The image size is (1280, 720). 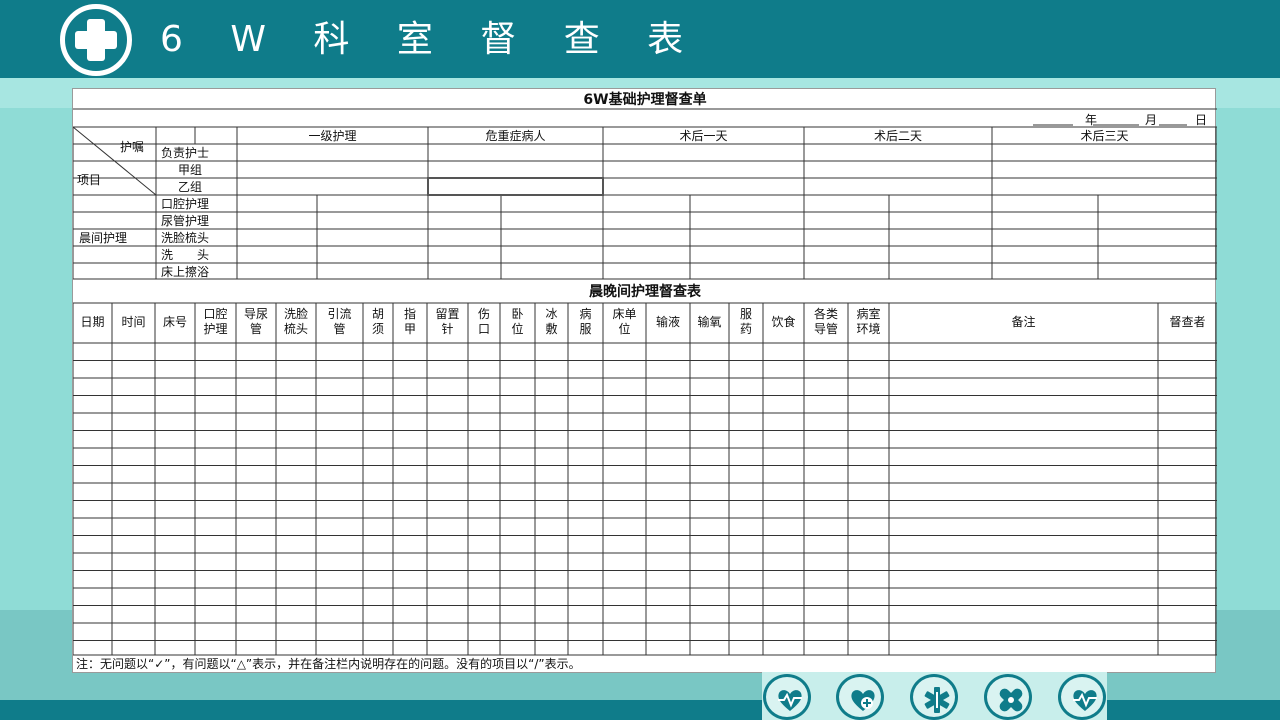 I want to click on column-header: 洗脸 梳头, so click(x=296, y=322).